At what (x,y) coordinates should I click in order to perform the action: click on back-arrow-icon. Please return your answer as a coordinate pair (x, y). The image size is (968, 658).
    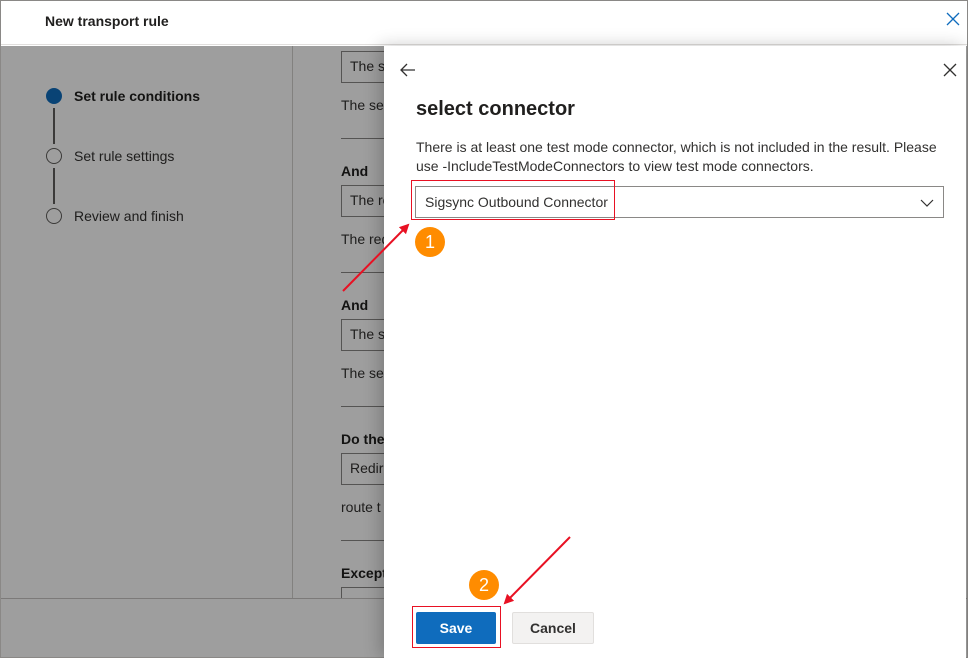
    Looking at the image, I should click on (408, 70).